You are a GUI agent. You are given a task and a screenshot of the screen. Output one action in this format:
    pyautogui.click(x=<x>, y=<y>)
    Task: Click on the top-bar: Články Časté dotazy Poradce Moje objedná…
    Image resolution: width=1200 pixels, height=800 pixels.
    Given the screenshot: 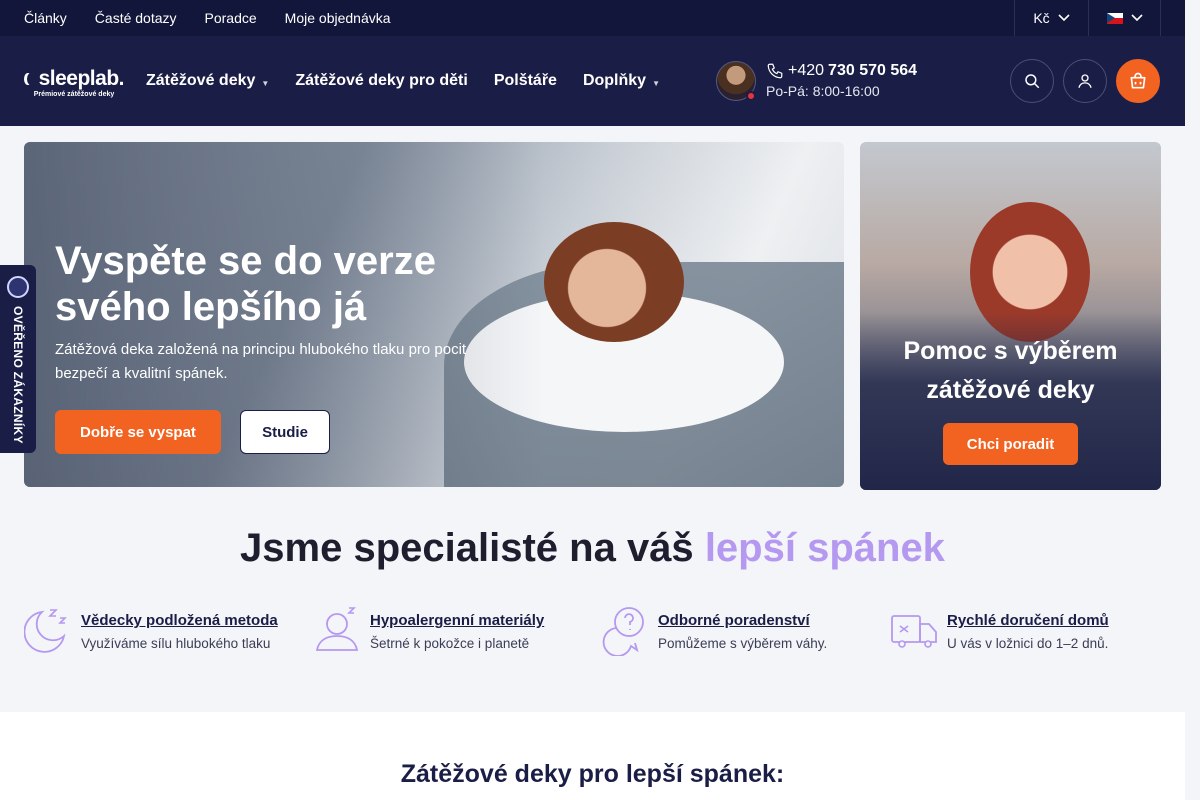 What is the action you would take?
    pyautogui.click(x=592, y=18)
    